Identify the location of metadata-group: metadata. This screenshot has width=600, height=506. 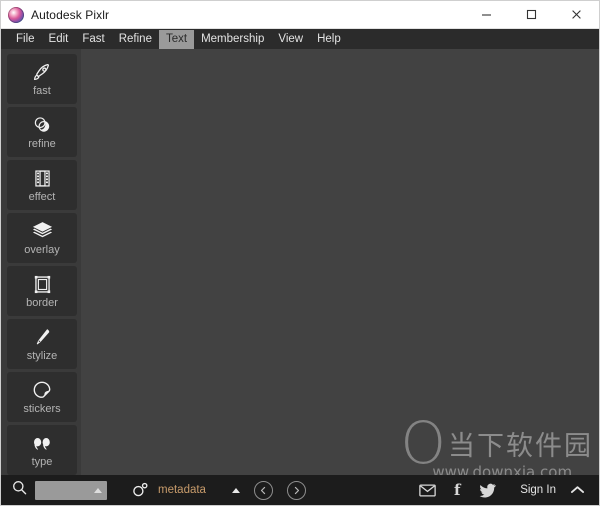
(185, 490).